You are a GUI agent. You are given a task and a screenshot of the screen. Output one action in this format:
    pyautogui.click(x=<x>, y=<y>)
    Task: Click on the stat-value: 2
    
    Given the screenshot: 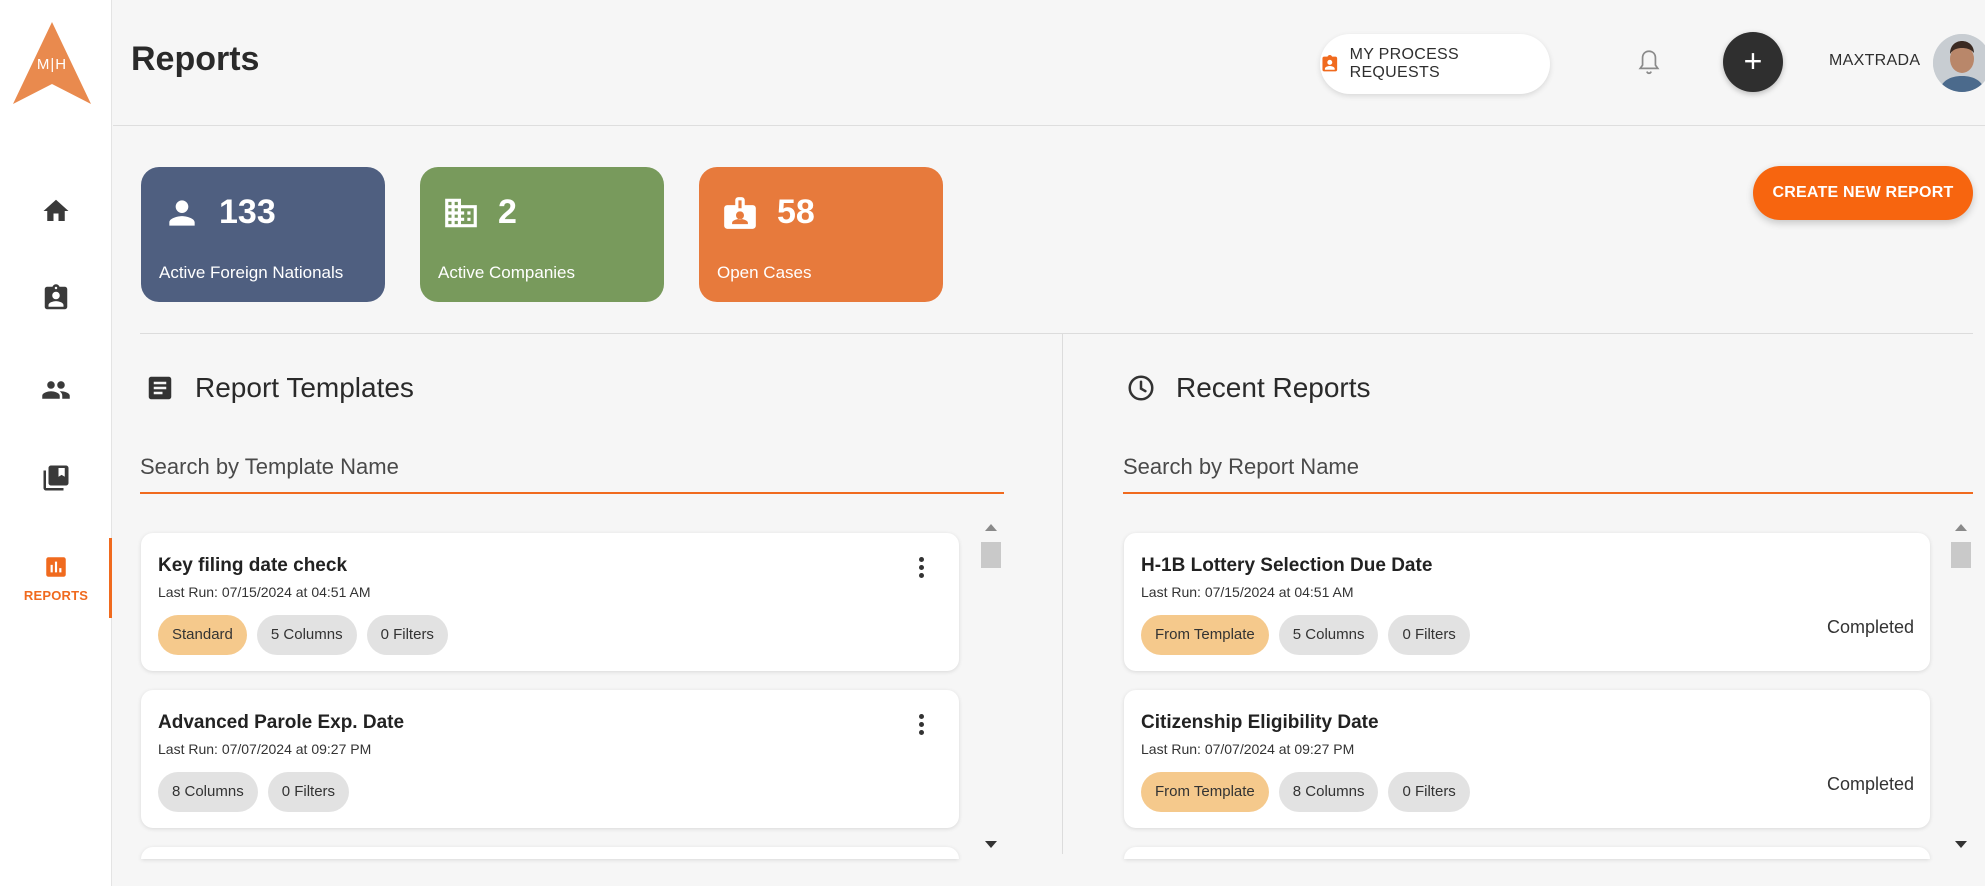 What is the action you would take?
    pyautogui.click(x=507, y=212)
    